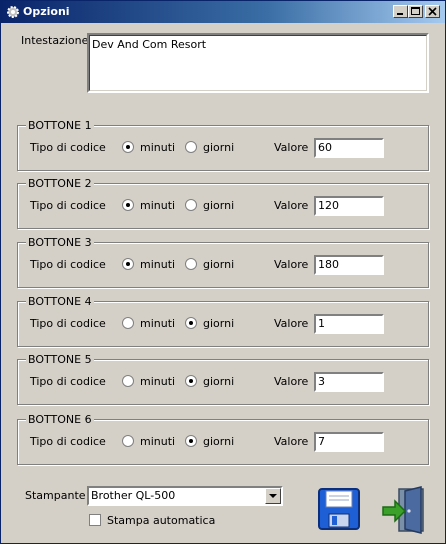 The image size is (446, 544). I want to click on value-input: 1, so click(349, 324).